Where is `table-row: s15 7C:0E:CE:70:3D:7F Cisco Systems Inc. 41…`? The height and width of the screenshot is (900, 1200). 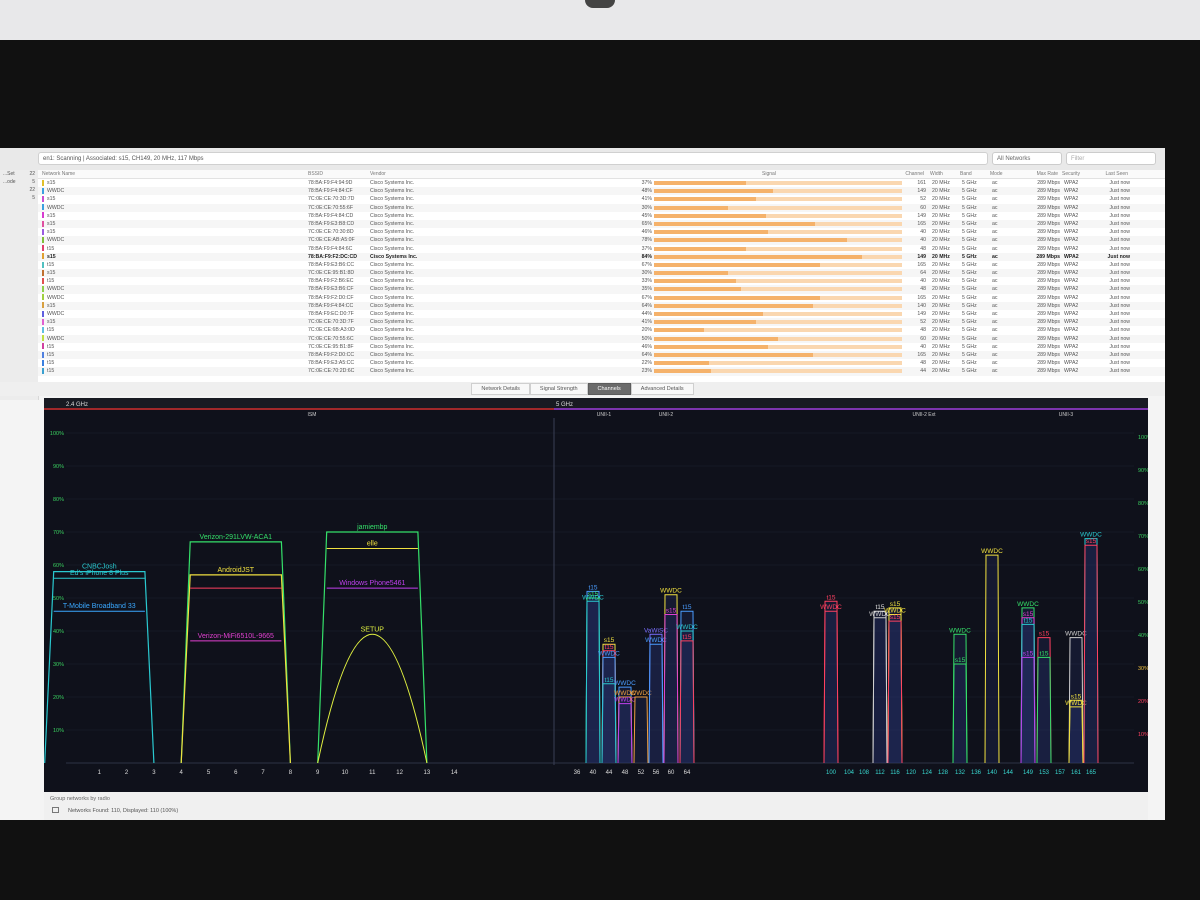 table-row: s15 7C:0E:CE:70:3D:7F Cisco Systems Inc. 41… is located at coordinates (601, 322).